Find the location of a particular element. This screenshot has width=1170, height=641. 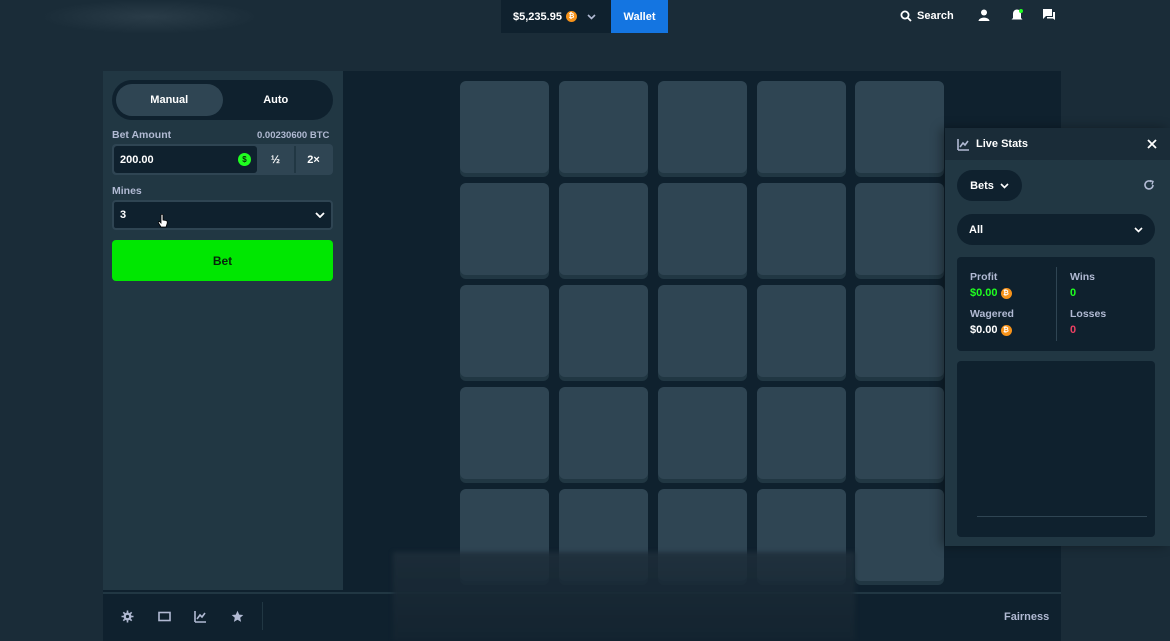

wins-value: 0 is located at coordinates (1073, 293).